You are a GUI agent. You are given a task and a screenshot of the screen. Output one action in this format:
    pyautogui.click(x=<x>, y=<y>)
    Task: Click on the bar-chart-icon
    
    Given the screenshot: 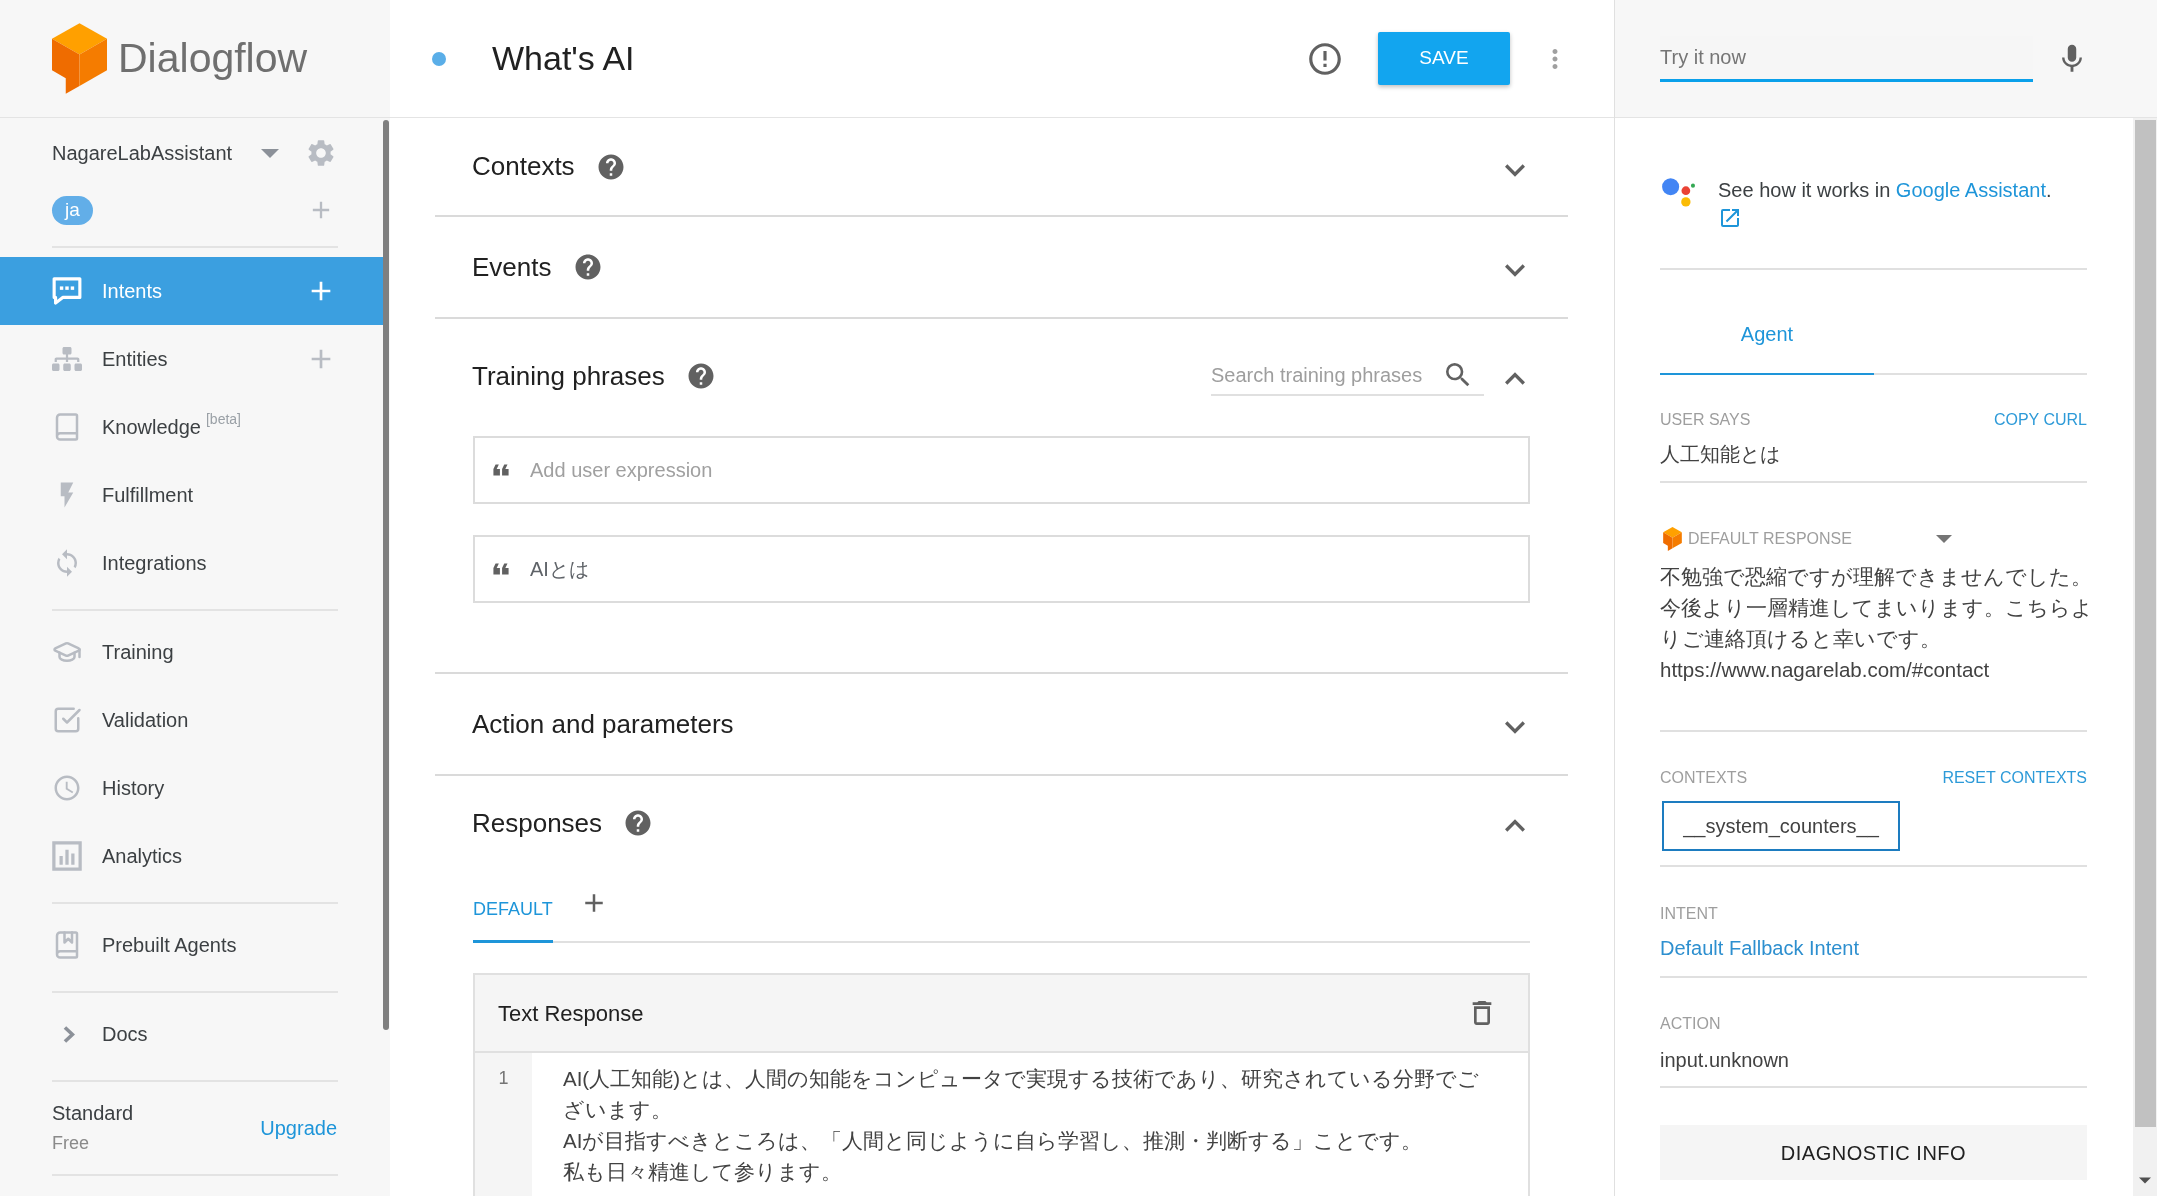 What is the action you would take?
    pyautogui.click(x=67, y=856)
    